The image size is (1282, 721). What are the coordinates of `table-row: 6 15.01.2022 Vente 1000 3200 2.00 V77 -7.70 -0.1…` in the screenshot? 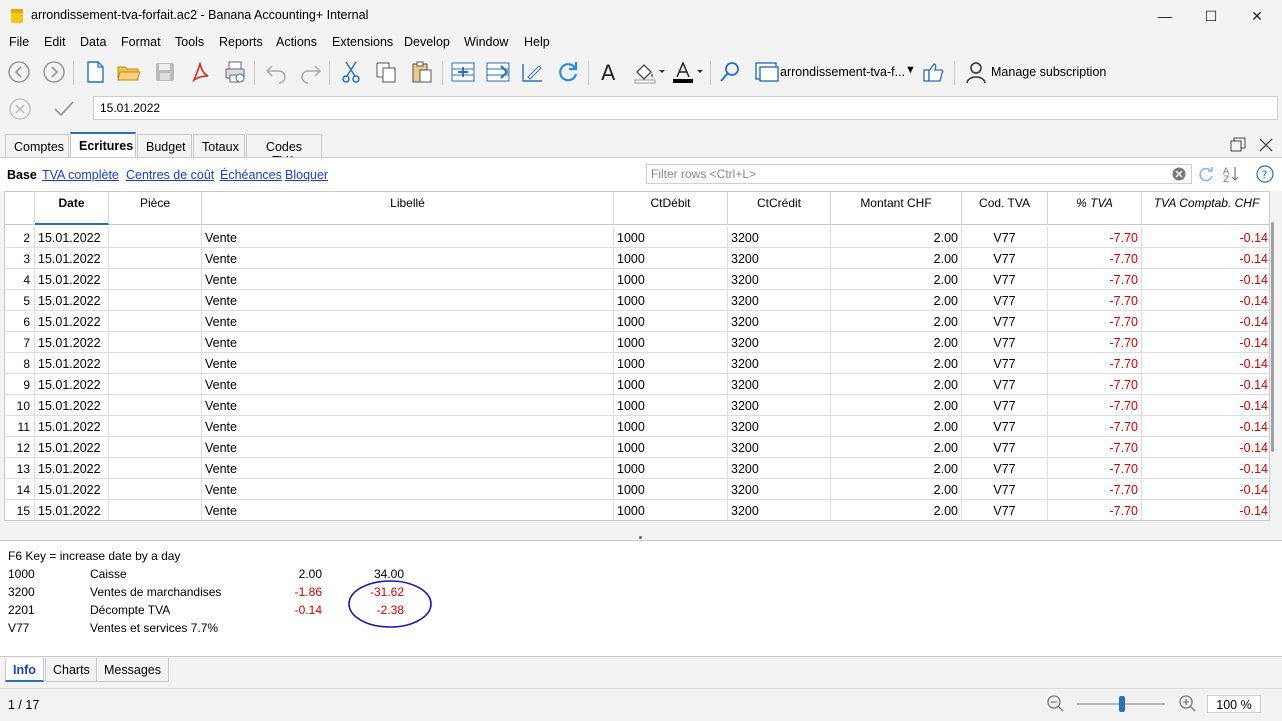 It's located at (637, 321).